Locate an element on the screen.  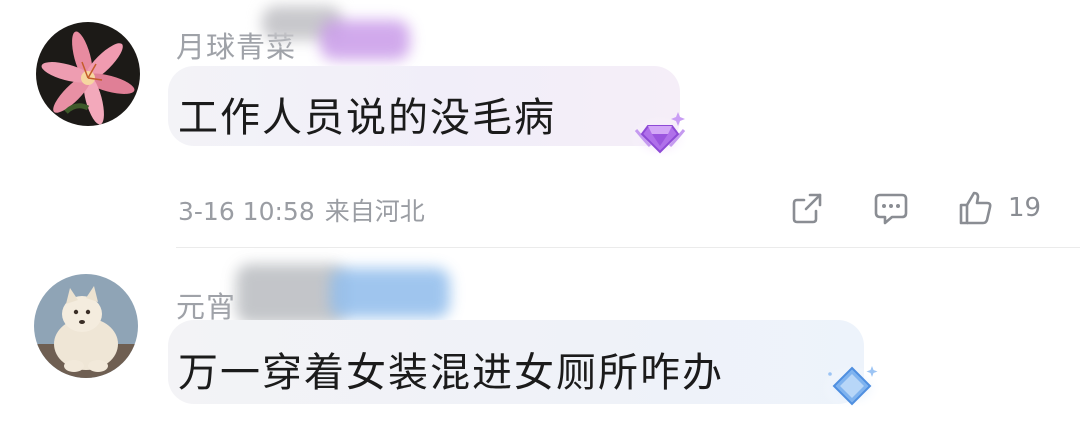
comment-location: 来自河北 is located at coordinates (374, 211).